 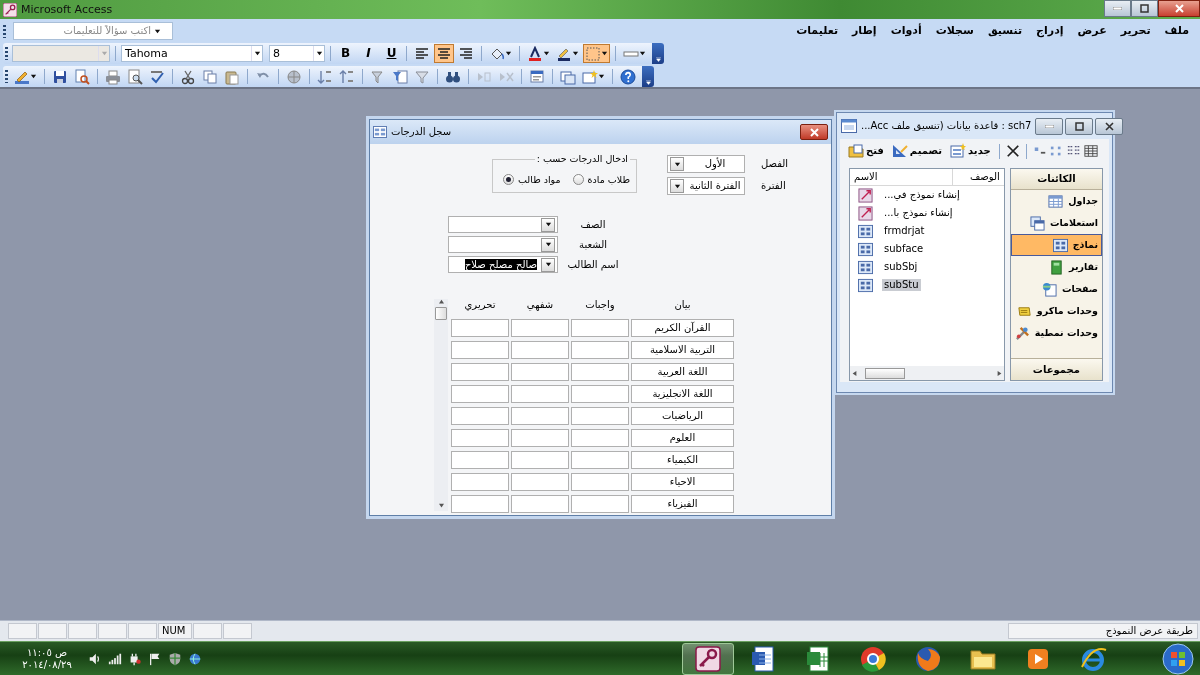 What do you see at coordinates (1056, 289) in the screenshot?
I see `object-type-item: صفحات` at bounding box center [1056, 289].